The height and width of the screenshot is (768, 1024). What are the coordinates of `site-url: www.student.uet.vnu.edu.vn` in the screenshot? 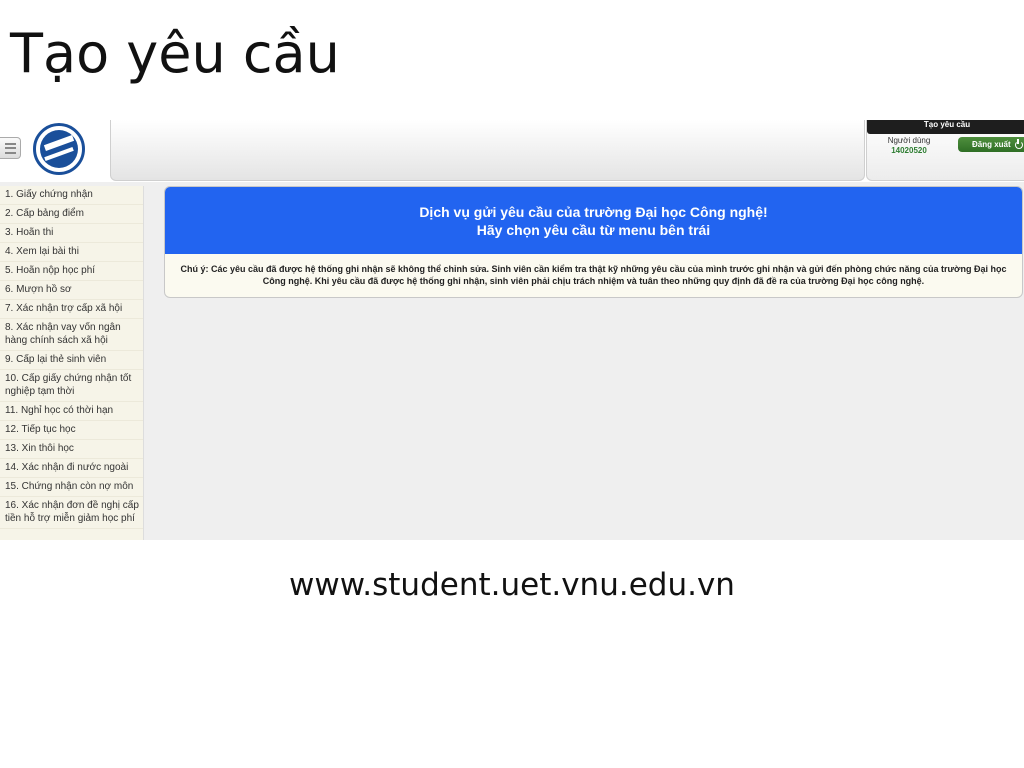 It's located at (512, 585).